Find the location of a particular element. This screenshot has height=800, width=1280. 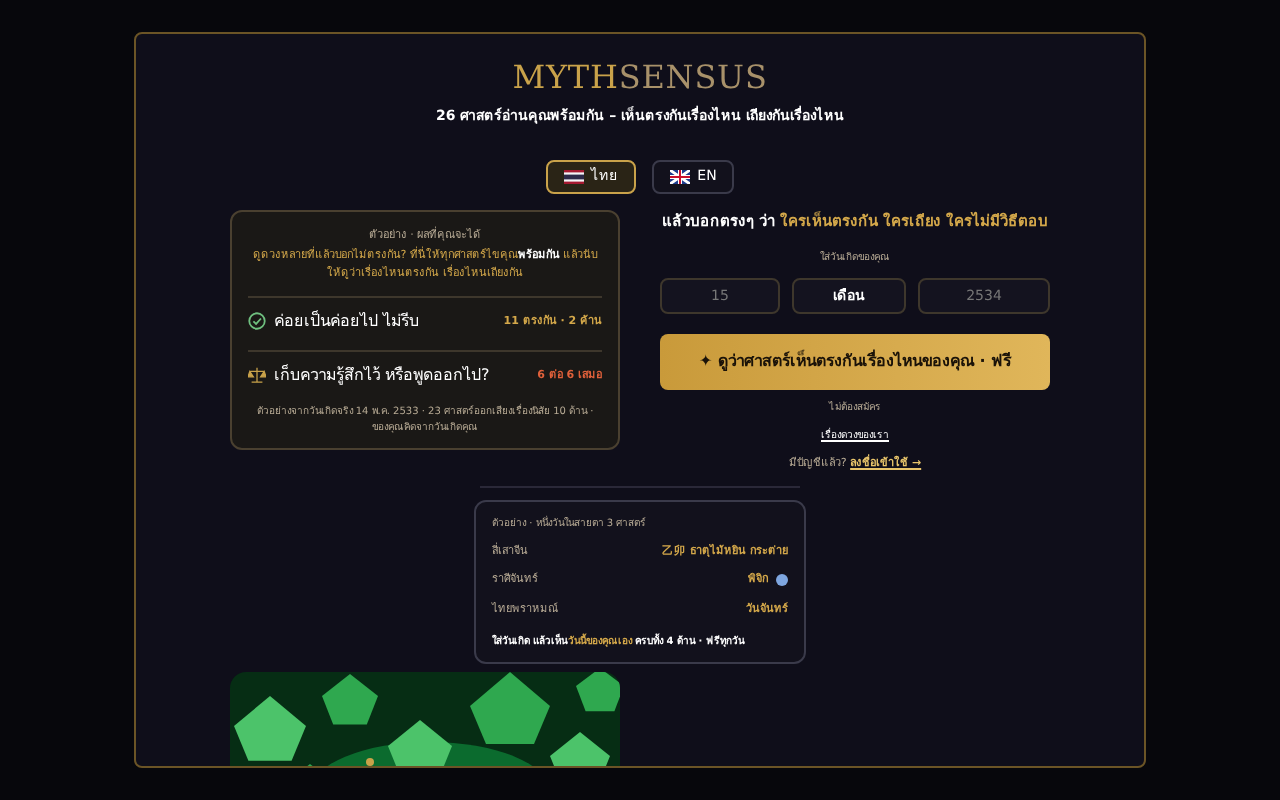

logo: MYTHSENSUS is located at coordinates (640, 78).